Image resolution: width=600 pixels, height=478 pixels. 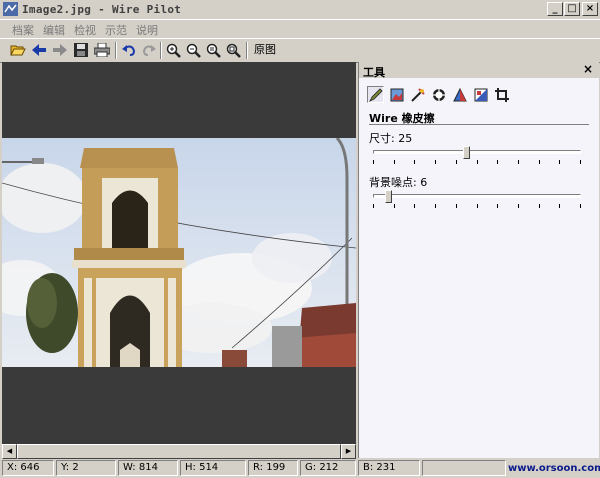 What do you see at coordinates (147, 30) in the screenshot?
I see `menu-help: 说明` at bounding box center [147, 30].